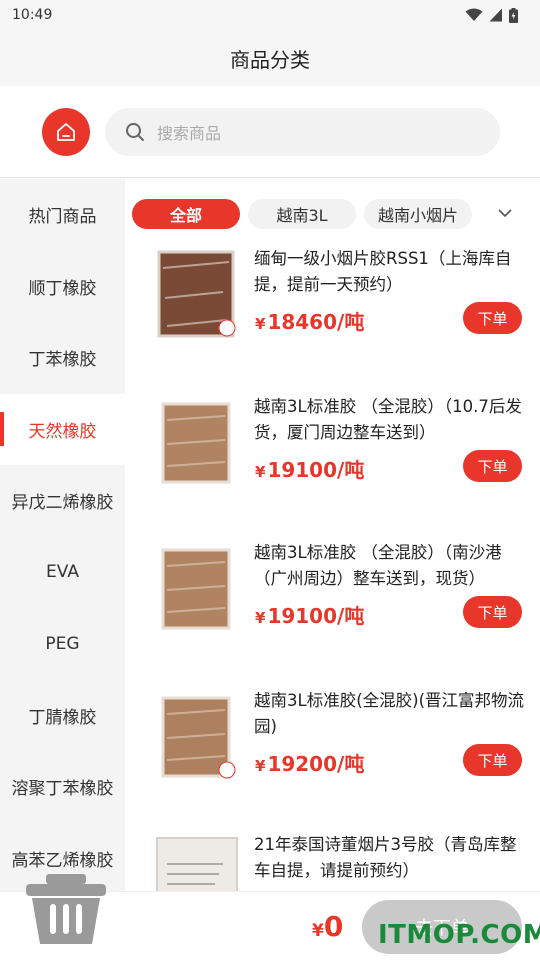 This screenshot has height=960, width=540. I want to click on search-input: 搜索商品, so click(302, 132).